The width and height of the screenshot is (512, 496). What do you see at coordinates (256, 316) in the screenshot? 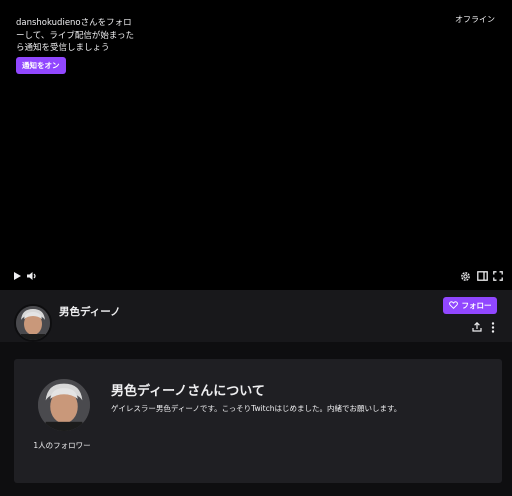
I see `channel-info-bar: 男色ディーノ フォロー` at bounding box center [256, 316].